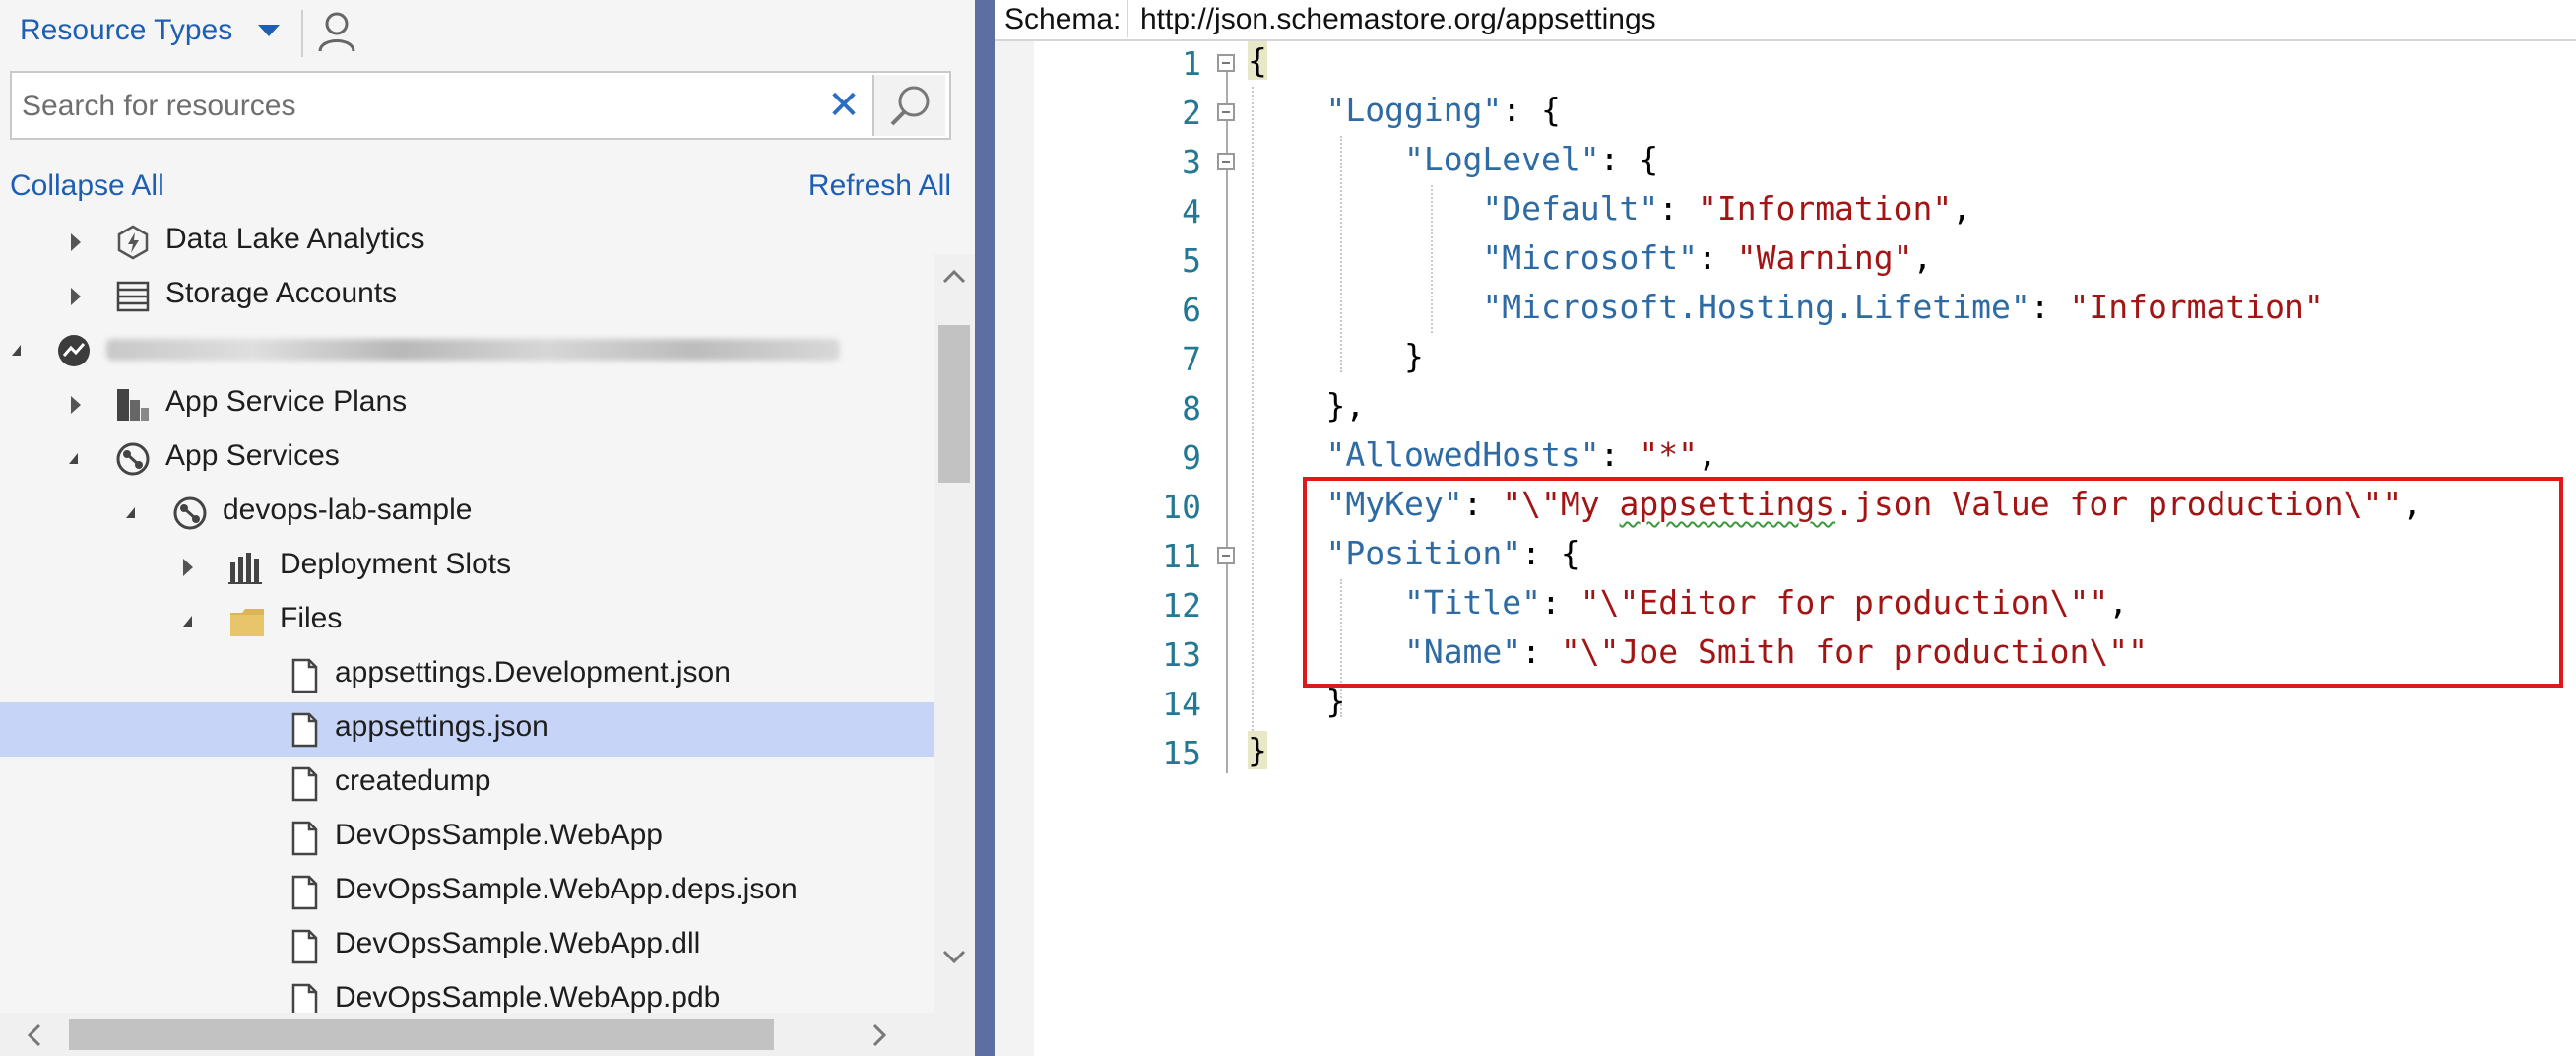 The width and height of the screenshot is (2576, 1056). What do you see at coordinates (74, 350) in the screenshot?
I see `subscription-icon` at bounding box center [74, 350].